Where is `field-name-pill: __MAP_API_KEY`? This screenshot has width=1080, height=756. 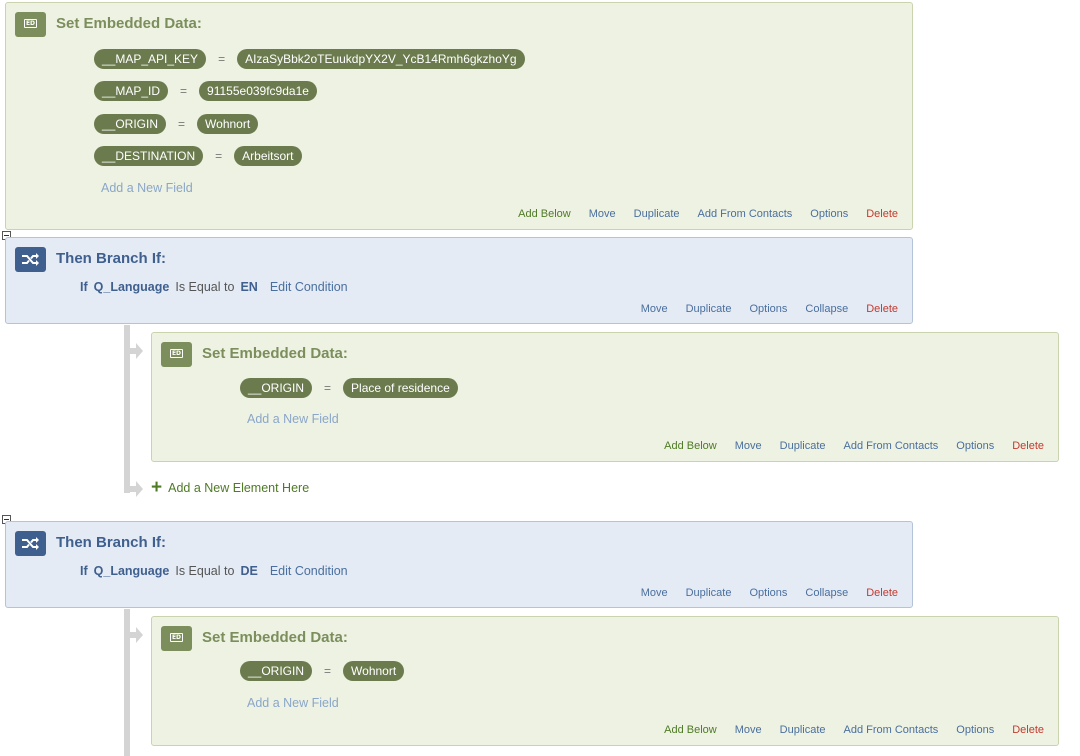
field-name-pill: __MAP_API_KEY is located at coordinates (150, 59).